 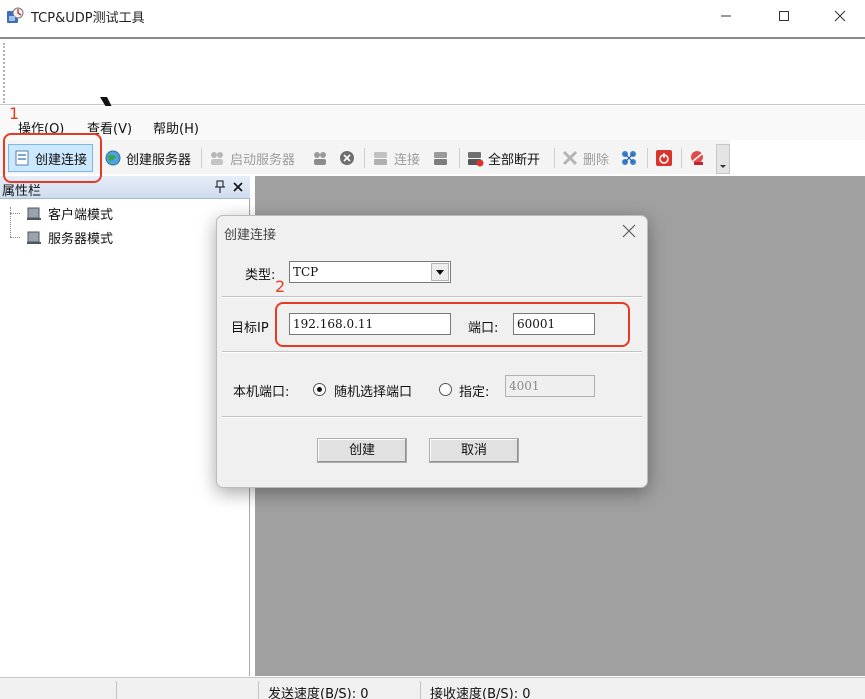 I want to click on disconnect-button, so click(x=441, y=158).